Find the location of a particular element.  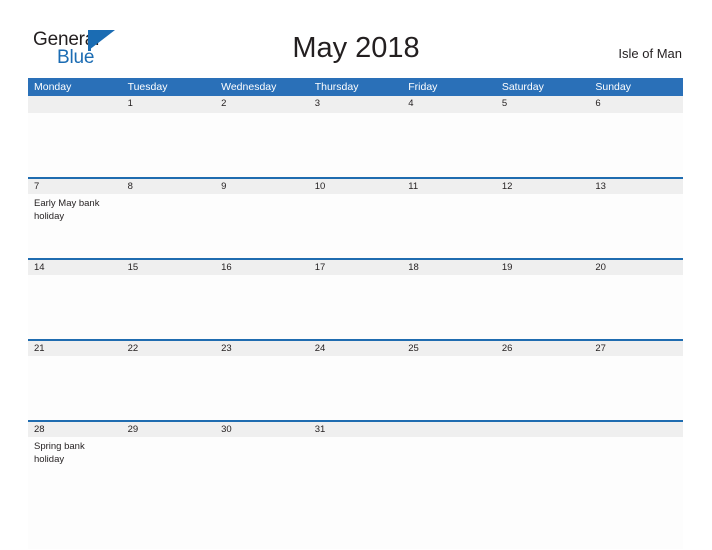

location-label: Isle of Man is located at coordinates (650, 53).